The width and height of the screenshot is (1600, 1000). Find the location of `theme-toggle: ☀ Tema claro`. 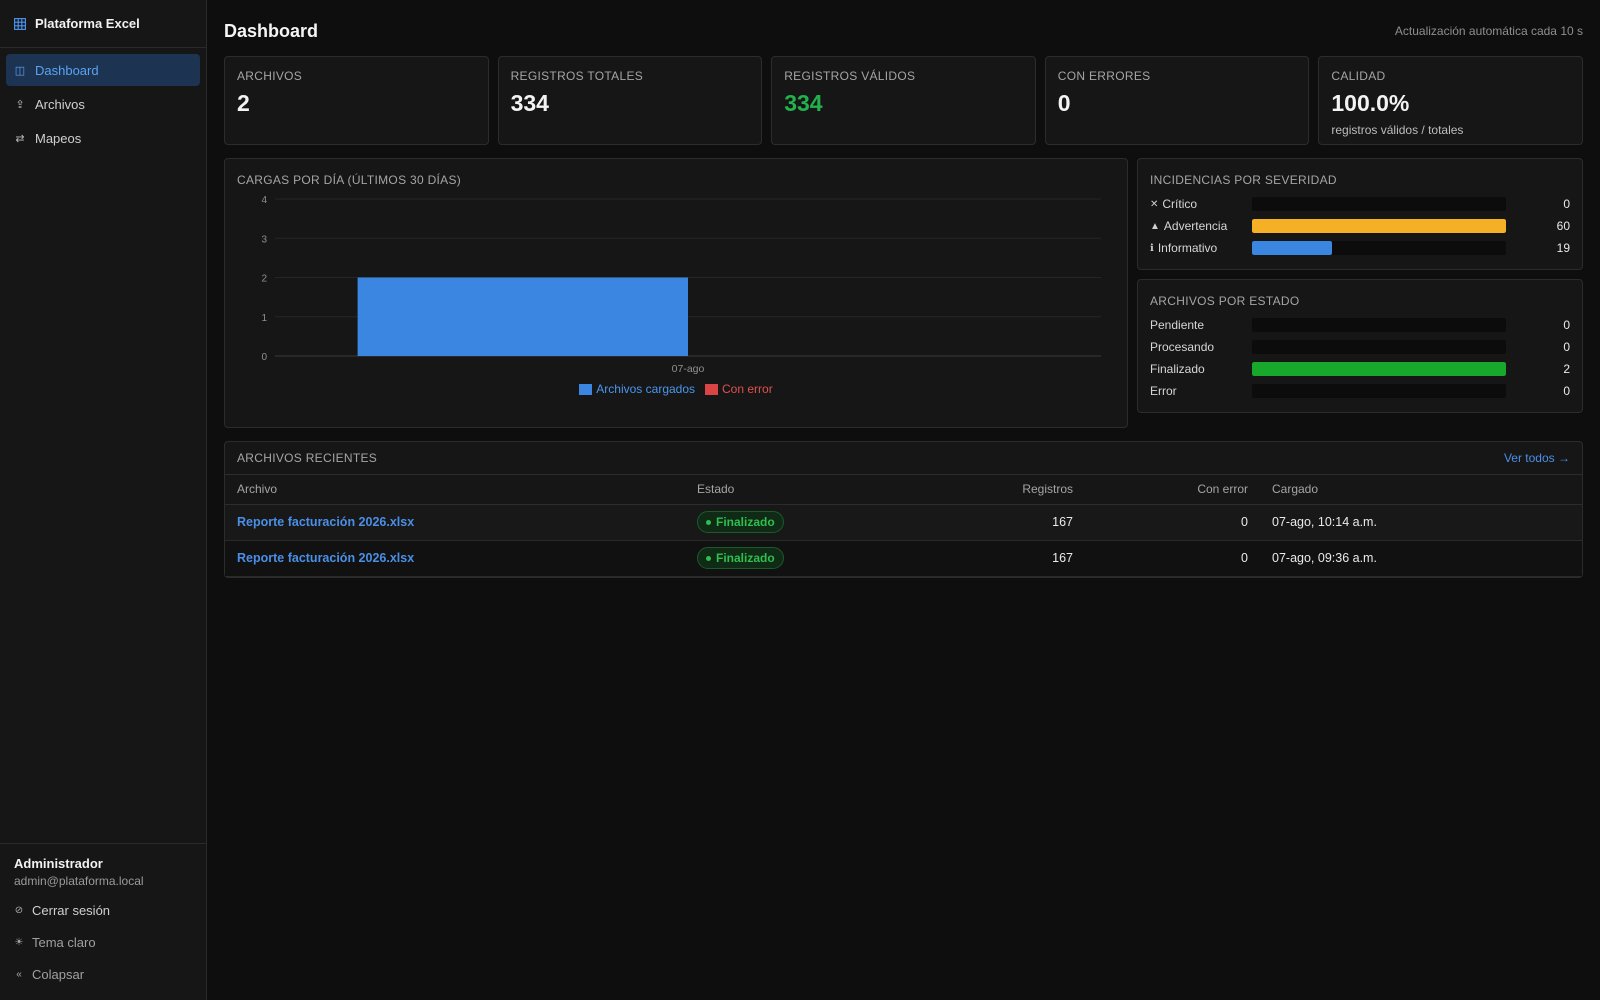

theme-toggle: ☀ Tema claro is located at coordinates (103, 942).